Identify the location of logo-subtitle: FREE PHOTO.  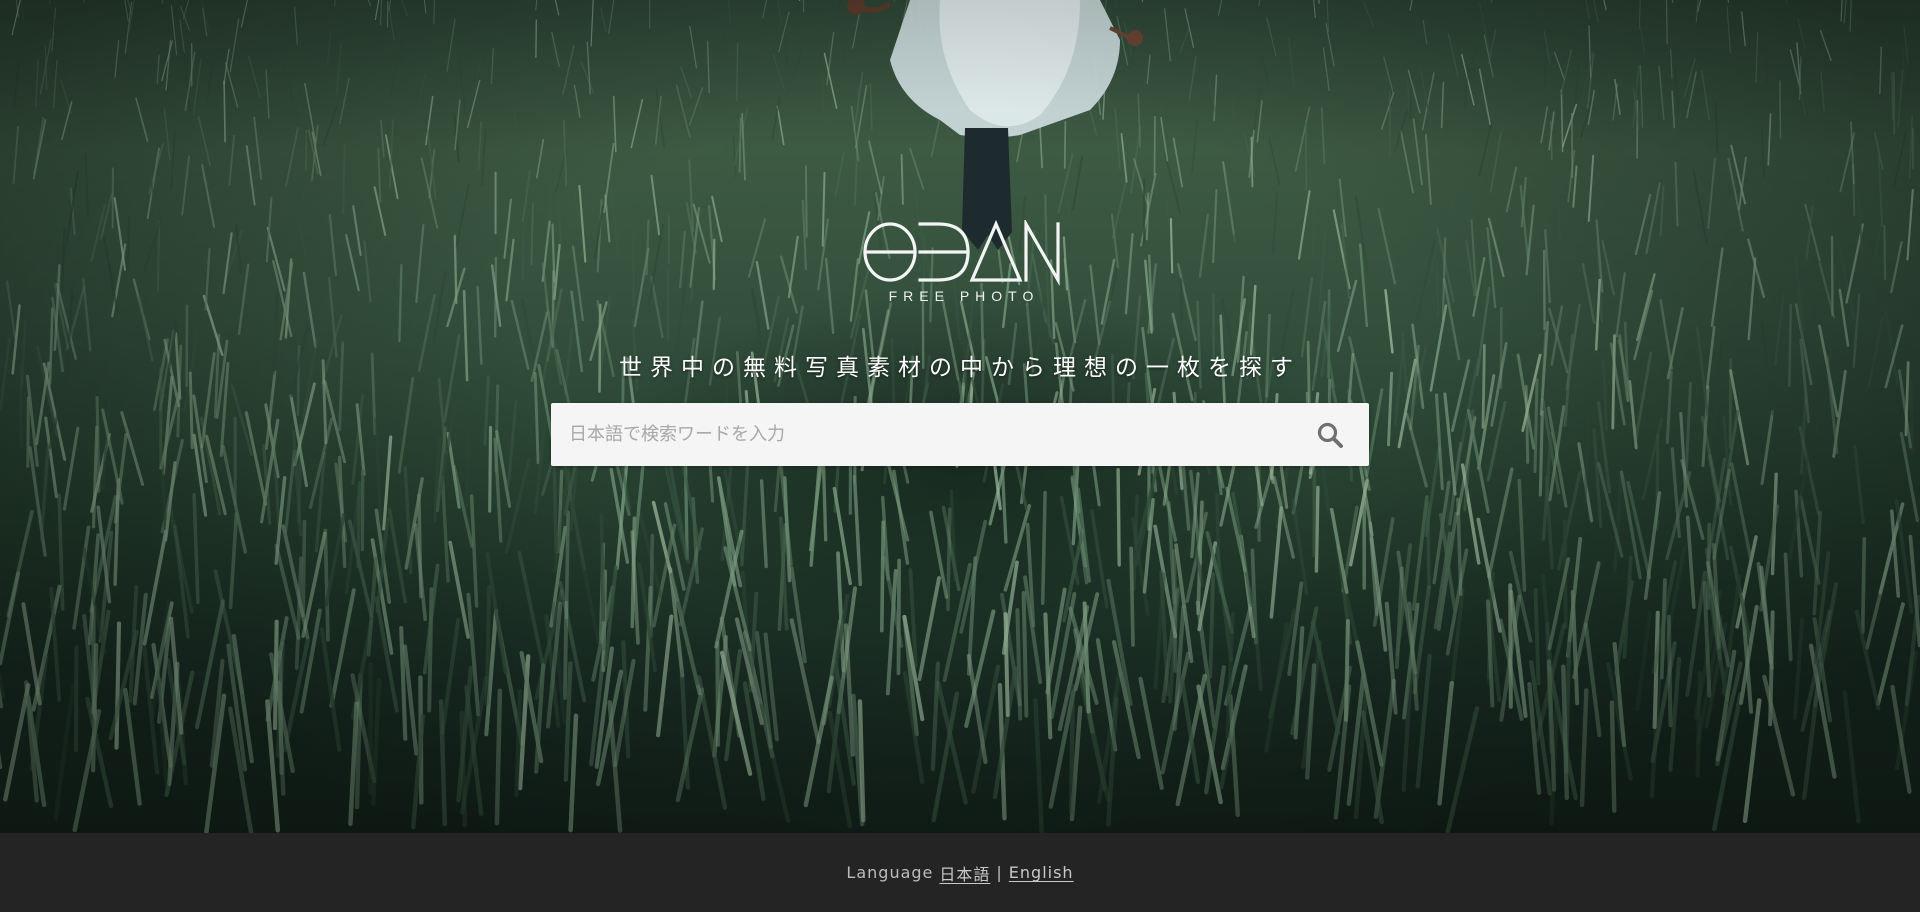
(964, 296).